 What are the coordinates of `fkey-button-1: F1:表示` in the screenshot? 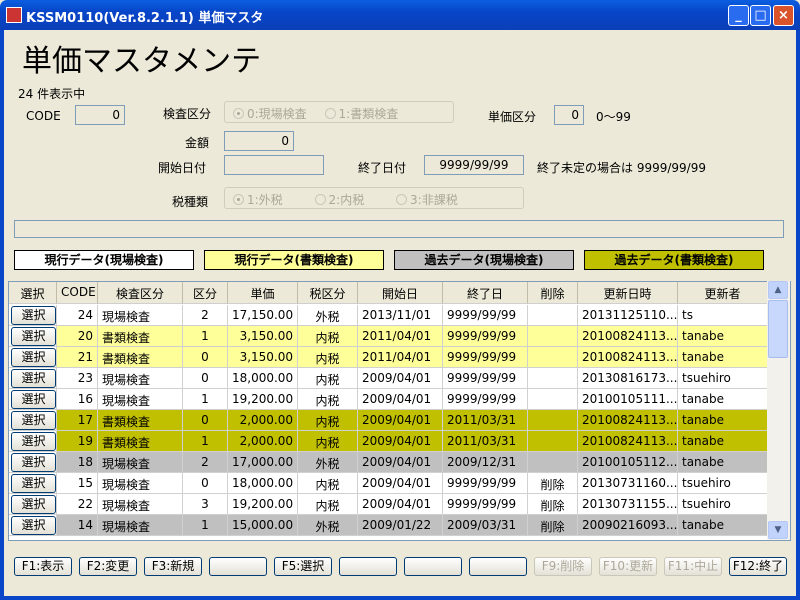 It's located at (43, 566).